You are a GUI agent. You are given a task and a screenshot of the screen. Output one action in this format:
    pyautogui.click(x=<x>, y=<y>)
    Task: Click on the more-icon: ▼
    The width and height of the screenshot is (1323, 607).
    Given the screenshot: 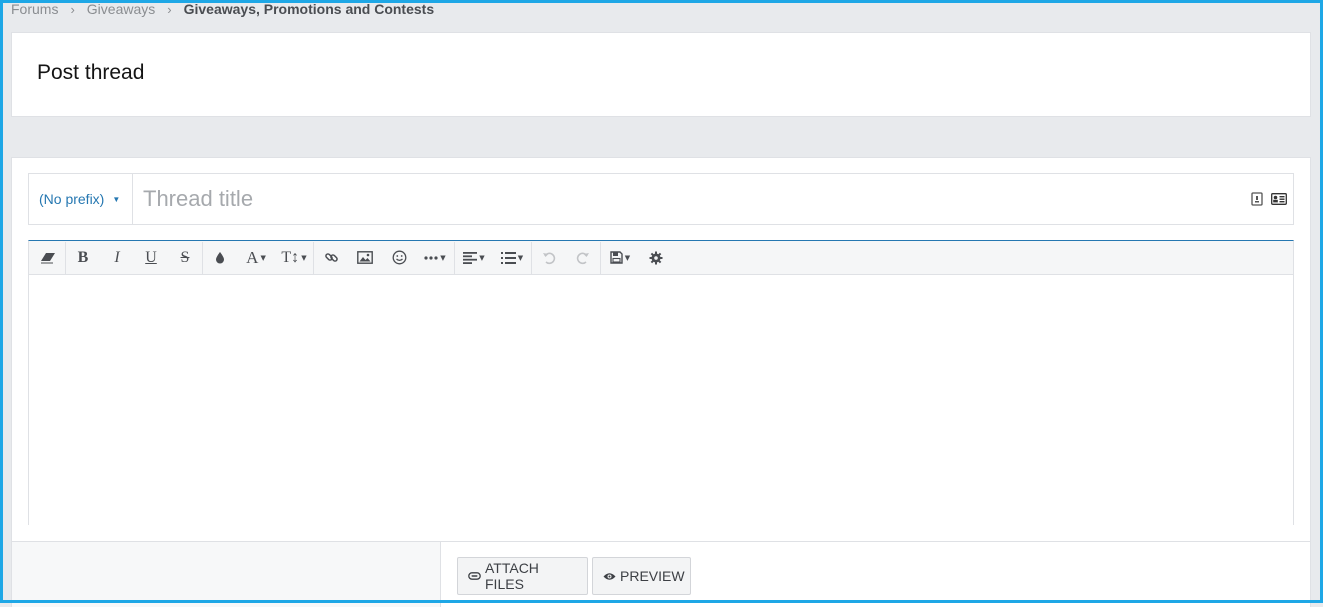 What is the action you would take?
    pyautogui.click(x=435, y=258)
    